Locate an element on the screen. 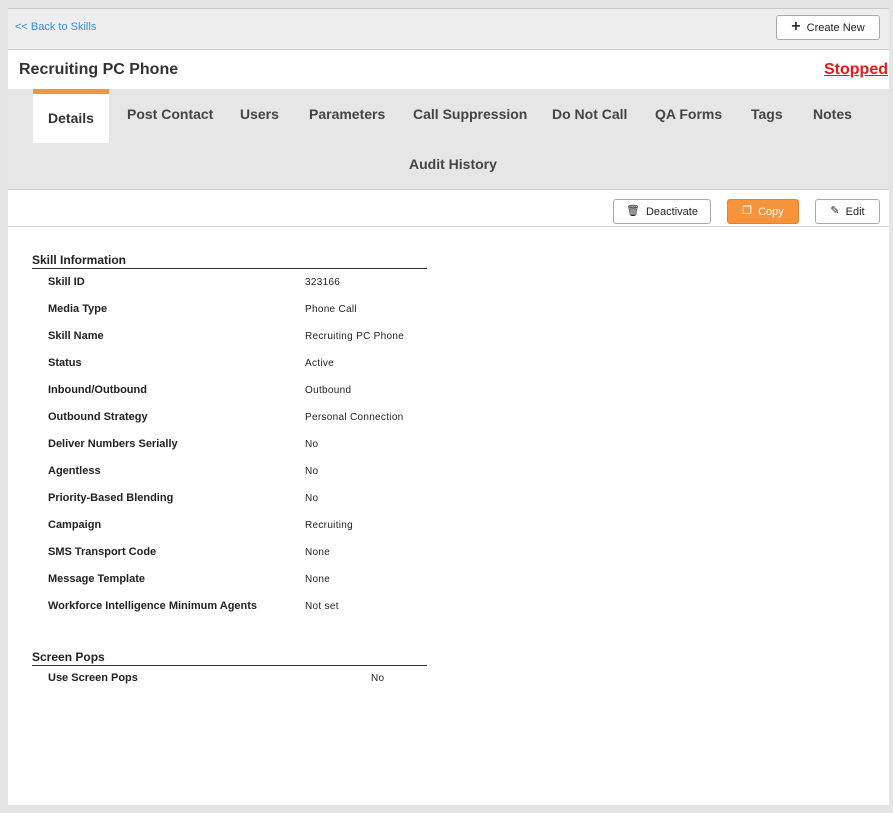 This screenshot has width=893, height=813. field-value: Personal Connection is located at coordinates (354, 417).